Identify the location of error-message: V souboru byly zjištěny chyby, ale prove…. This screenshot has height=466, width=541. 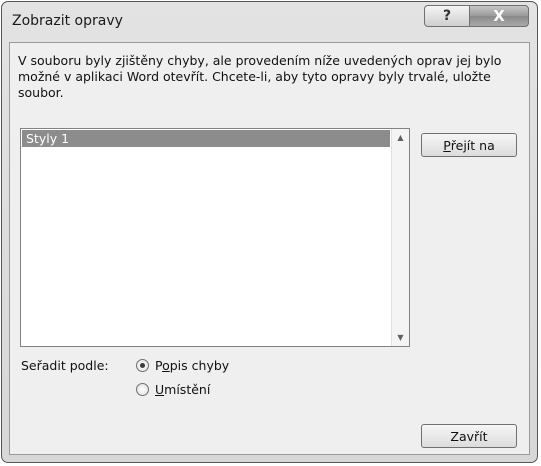
(260, 76).